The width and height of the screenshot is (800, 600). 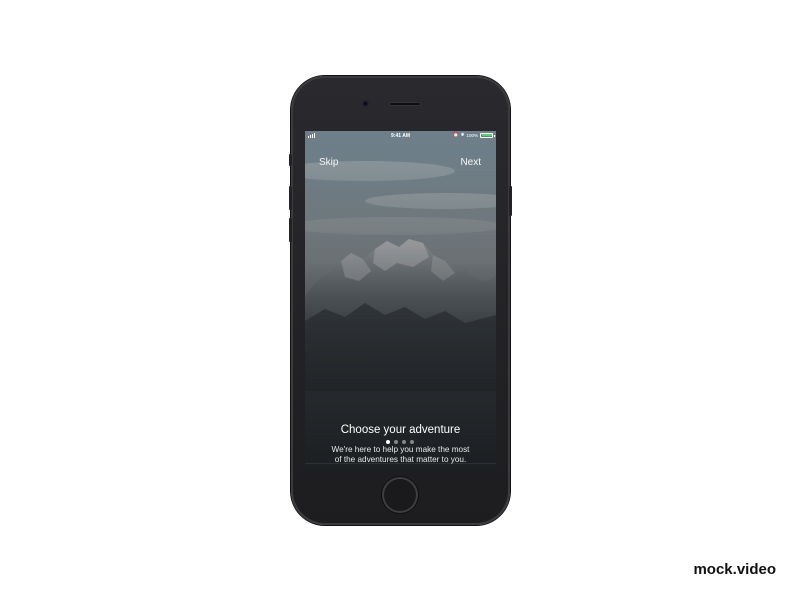 I want to click on status-bar: 9:41 AM ⏰ ✱ 100%, so click(x=400, y=136).